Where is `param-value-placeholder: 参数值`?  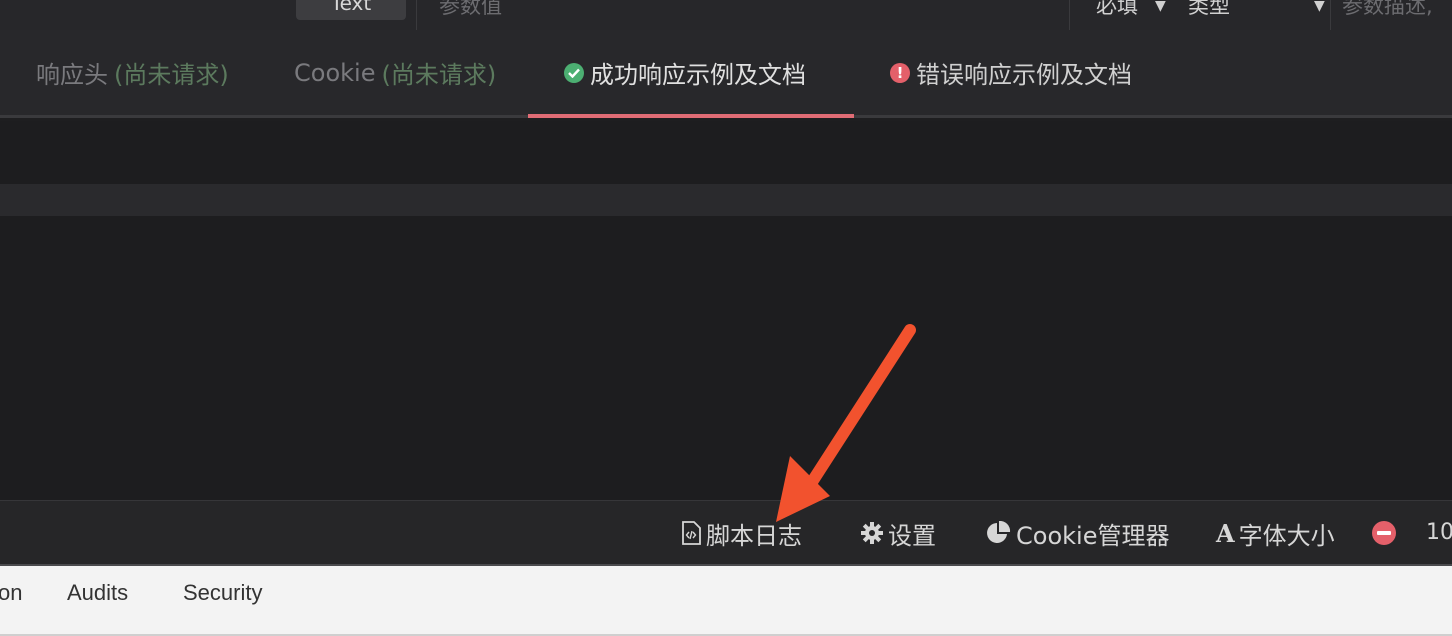
param-value-placeholder: 参数值 is located at coordinates (470, 9).